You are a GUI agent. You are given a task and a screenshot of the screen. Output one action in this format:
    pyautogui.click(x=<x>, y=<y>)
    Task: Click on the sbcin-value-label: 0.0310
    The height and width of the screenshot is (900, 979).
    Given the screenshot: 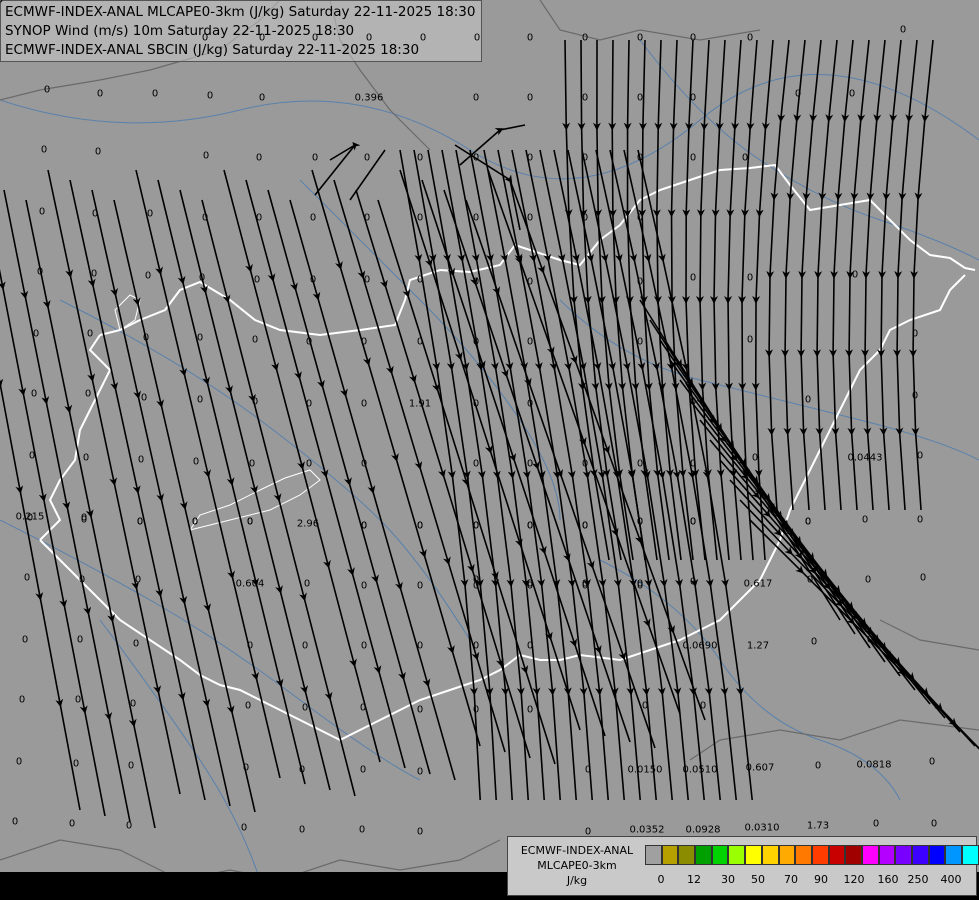 What is the action you would take?
    pyautogui.click(x=762, y=828)
    